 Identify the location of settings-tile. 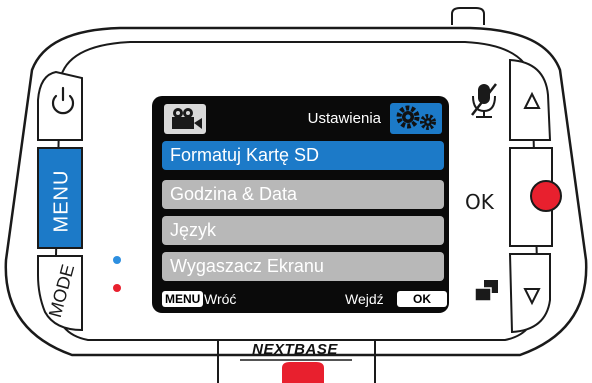
(416, 118).